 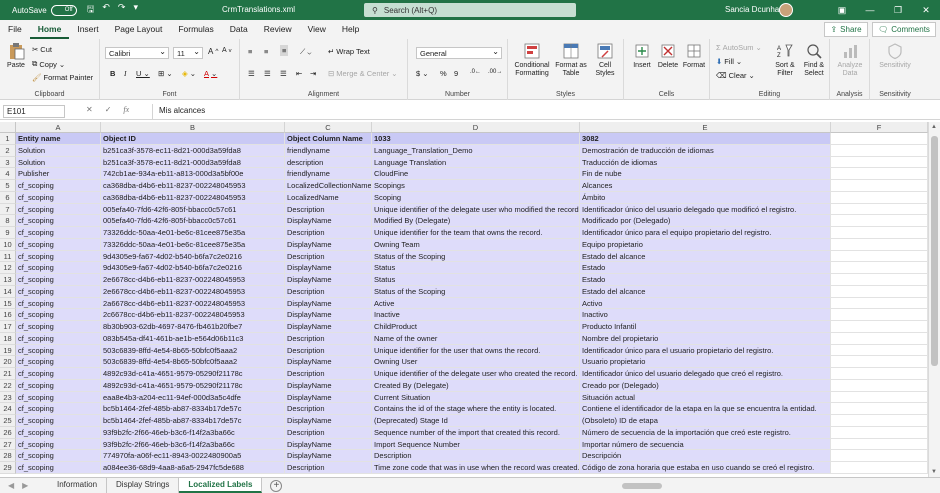 I want to click on scroll-down-icon: ▼, so click(x=934, y=472).